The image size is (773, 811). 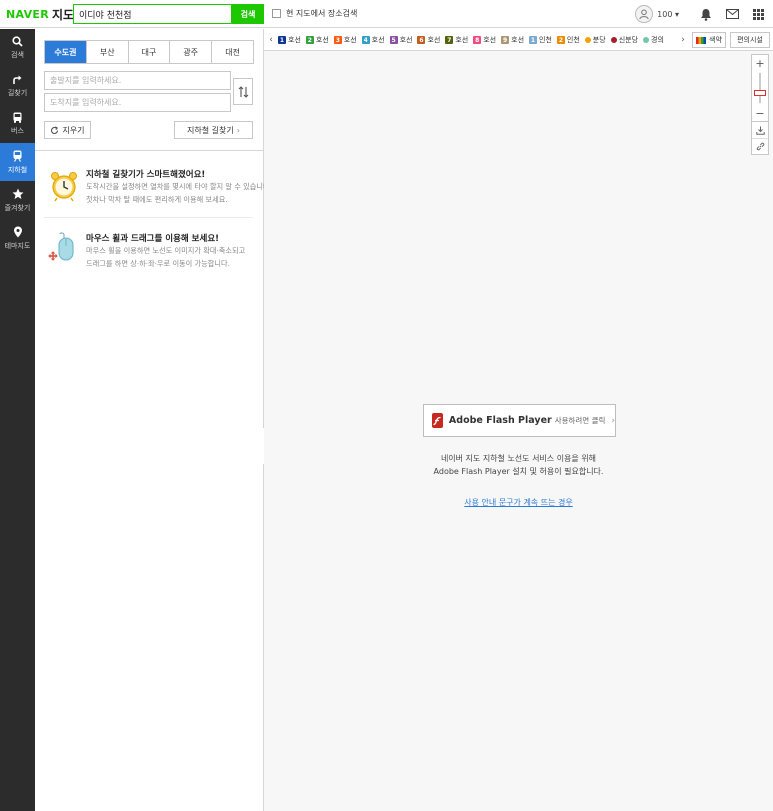 I want to click on line-chip-5: 5 호선, so click(x=401, y=40).